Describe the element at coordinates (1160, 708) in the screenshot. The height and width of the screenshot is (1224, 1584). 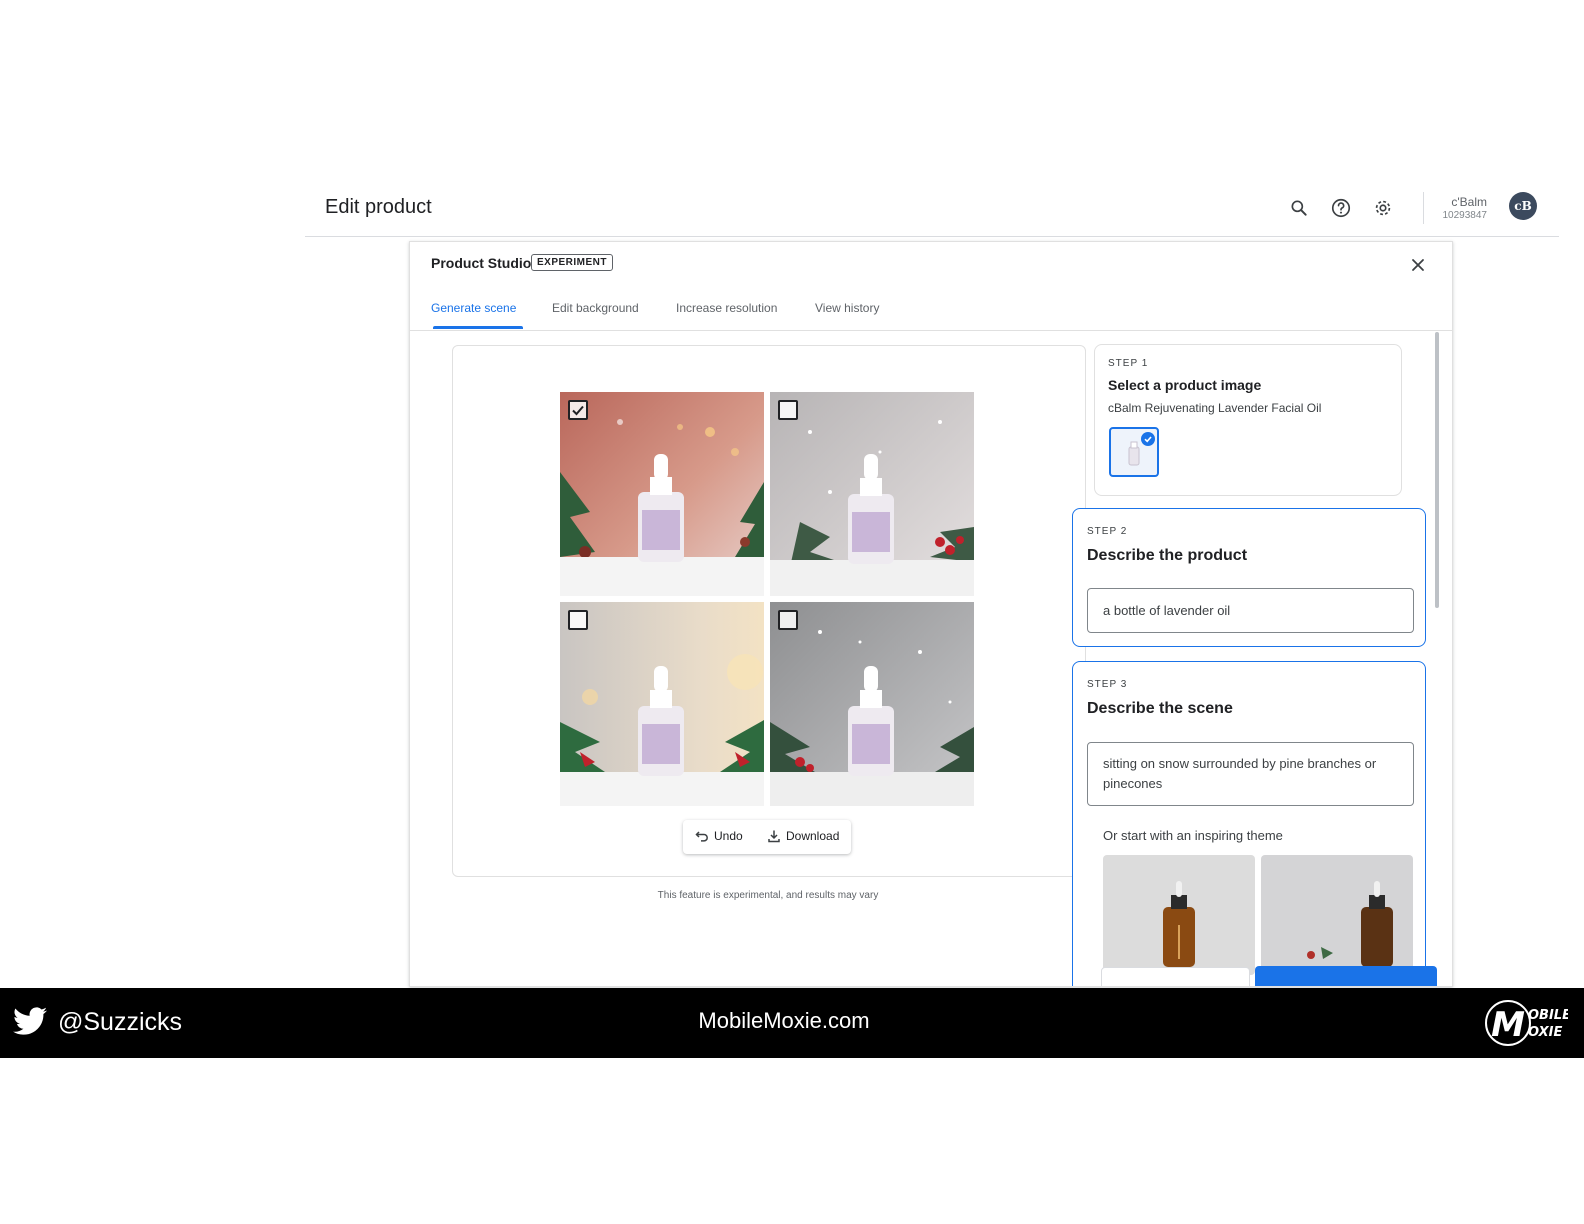
I see `step-3-title: Describe the scene` at that location.